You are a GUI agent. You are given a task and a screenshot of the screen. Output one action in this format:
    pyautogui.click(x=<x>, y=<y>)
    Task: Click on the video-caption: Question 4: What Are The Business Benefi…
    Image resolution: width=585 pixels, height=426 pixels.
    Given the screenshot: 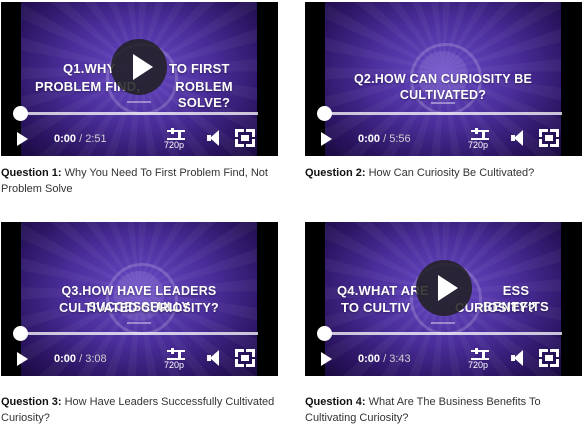 What is the action you would take?
    pyautogui.click(x=445, y=410)
    